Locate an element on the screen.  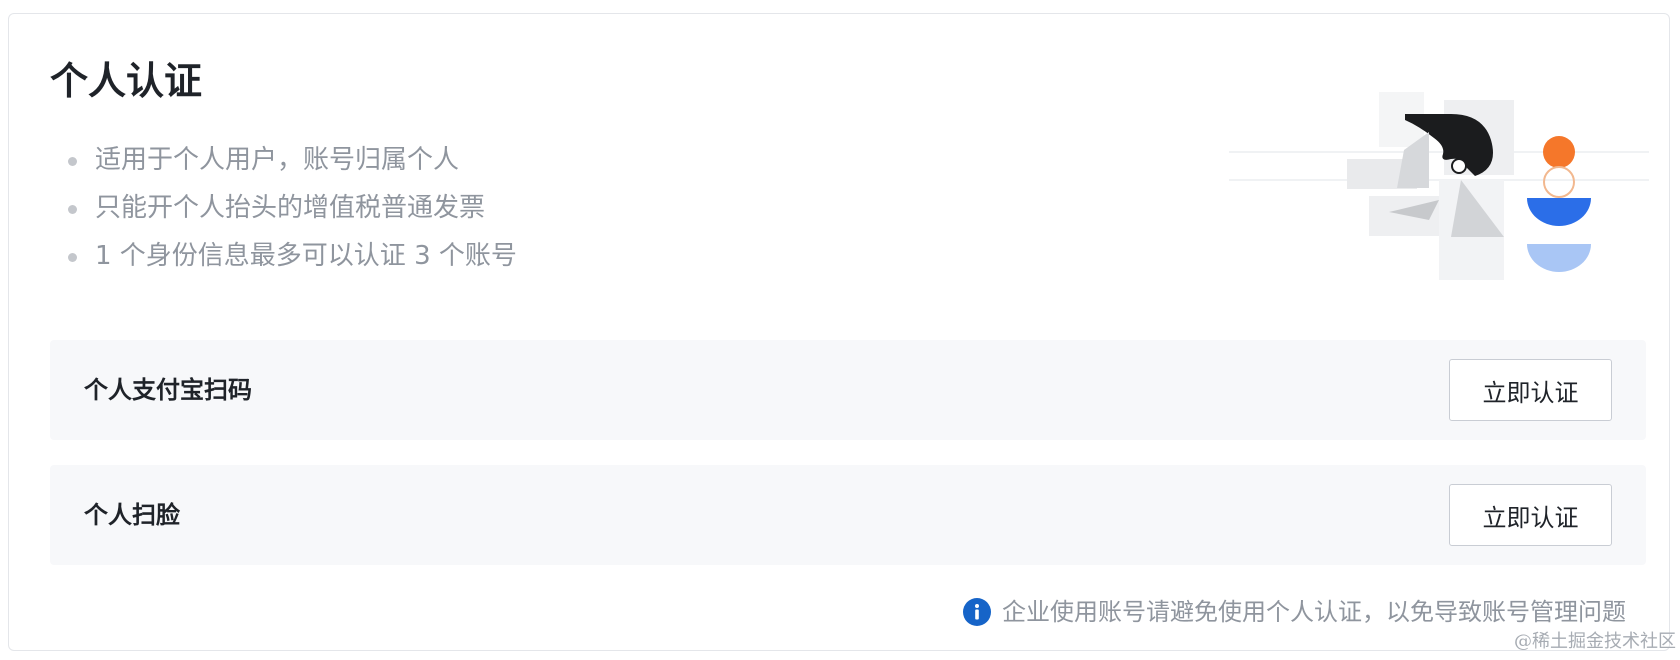
notice: 企业使用账号请避免使用个人认证，以免导致账号管理问题 is located at coordinates (1294, 612).